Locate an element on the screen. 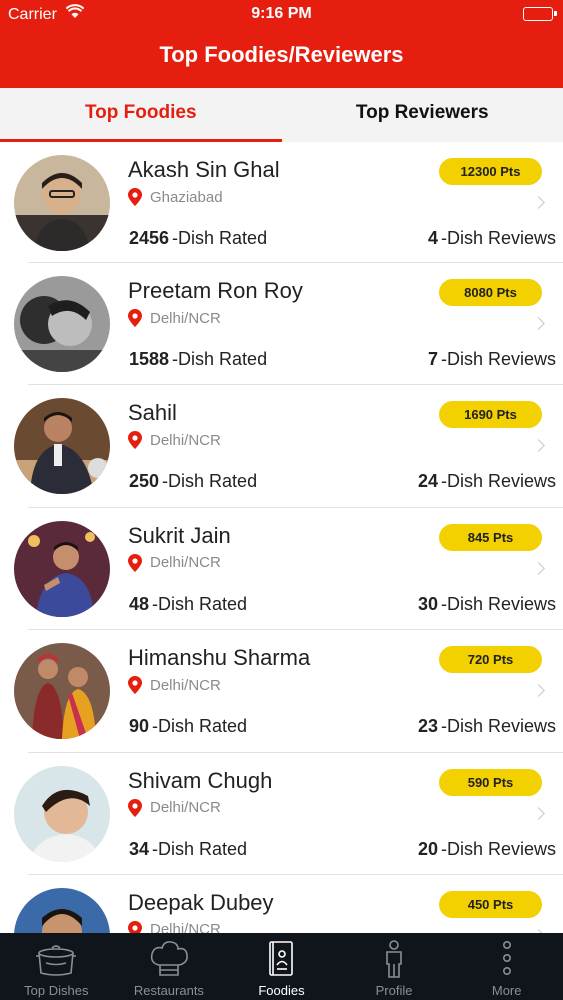  tab-restaurants: Restaurants is located at coordinates (169, 966).